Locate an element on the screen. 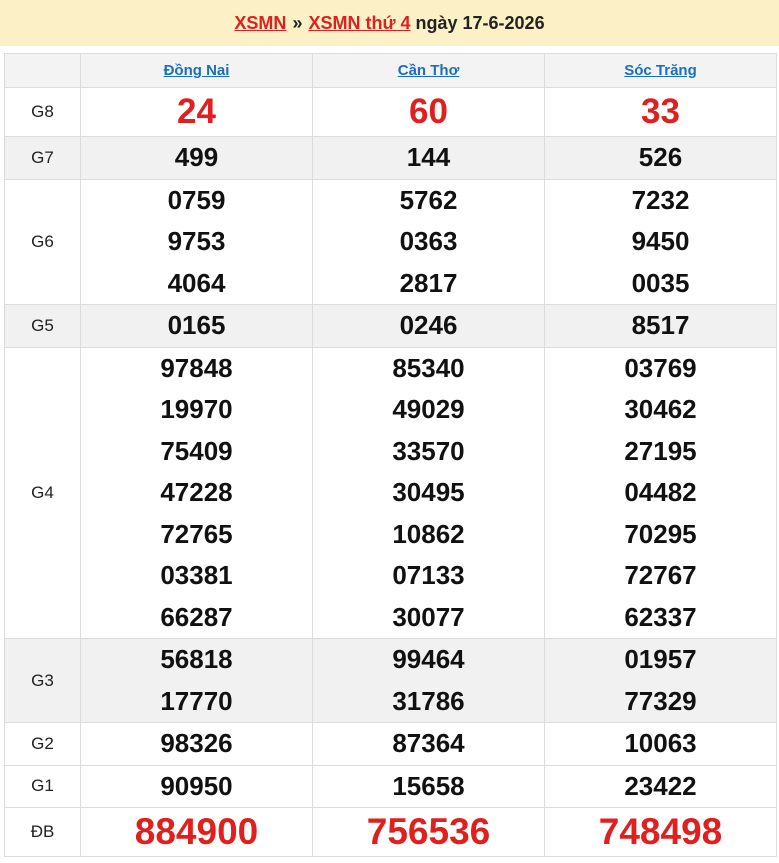 The image size is (779, 863). xsmn-link: XSMN is located at coordinates (260, 23).